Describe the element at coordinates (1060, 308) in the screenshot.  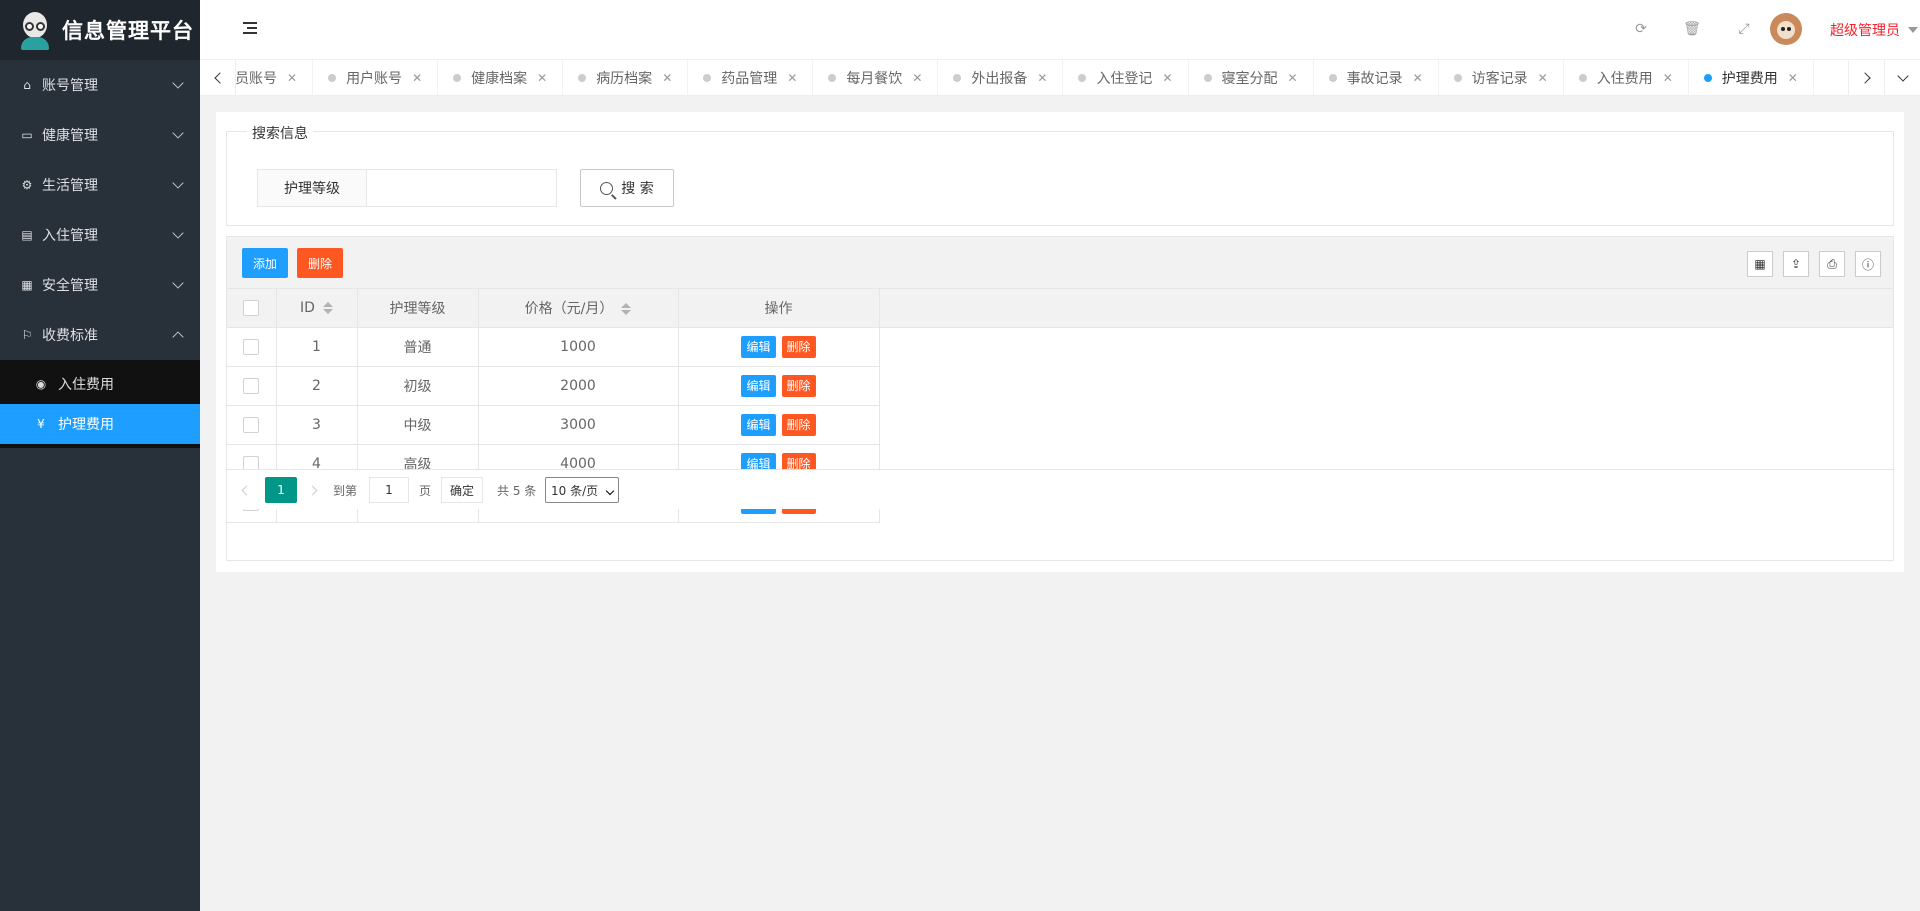
I see `table-header-row: ID 护理等级 价格（元/月） 操作` at that location.